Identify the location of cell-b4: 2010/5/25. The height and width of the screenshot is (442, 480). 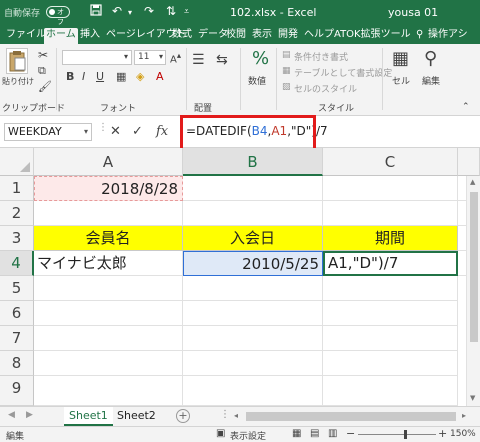
(253, 263).